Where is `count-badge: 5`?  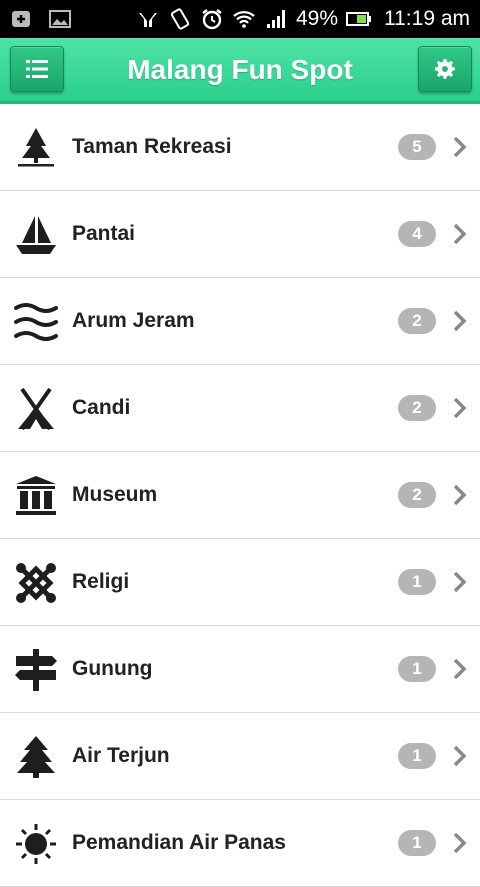 count-badge: 5 is located at coordinates (417, 147).